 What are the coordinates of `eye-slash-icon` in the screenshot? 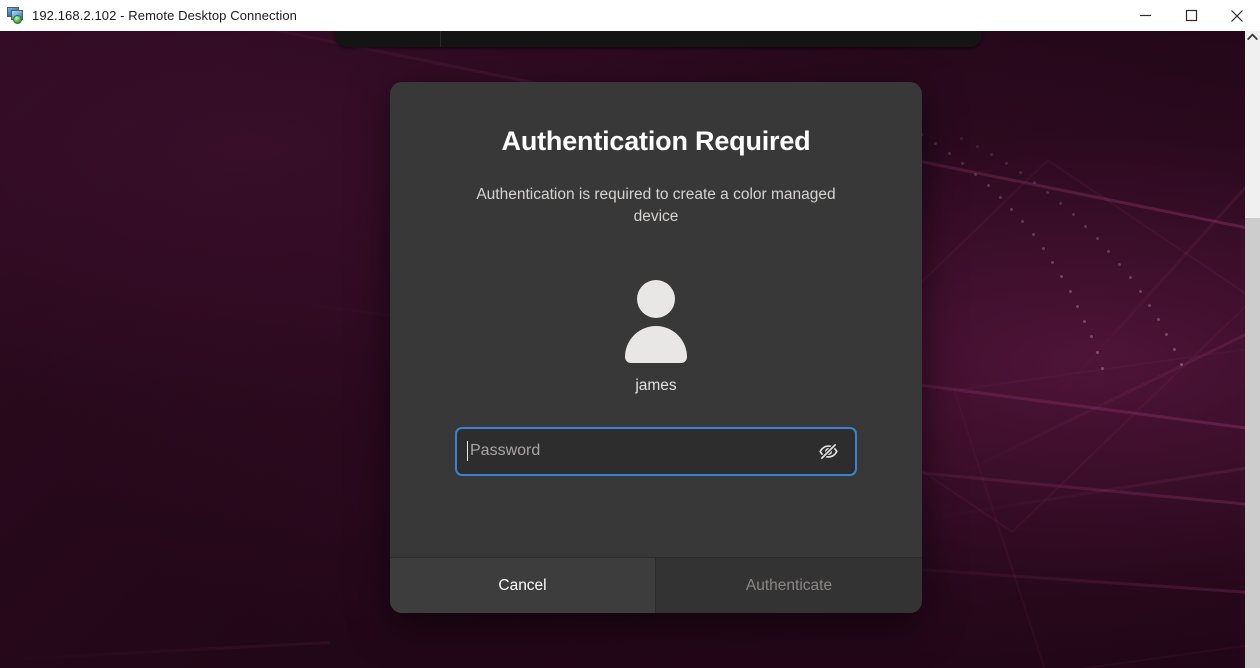 It's located at (828, 451).